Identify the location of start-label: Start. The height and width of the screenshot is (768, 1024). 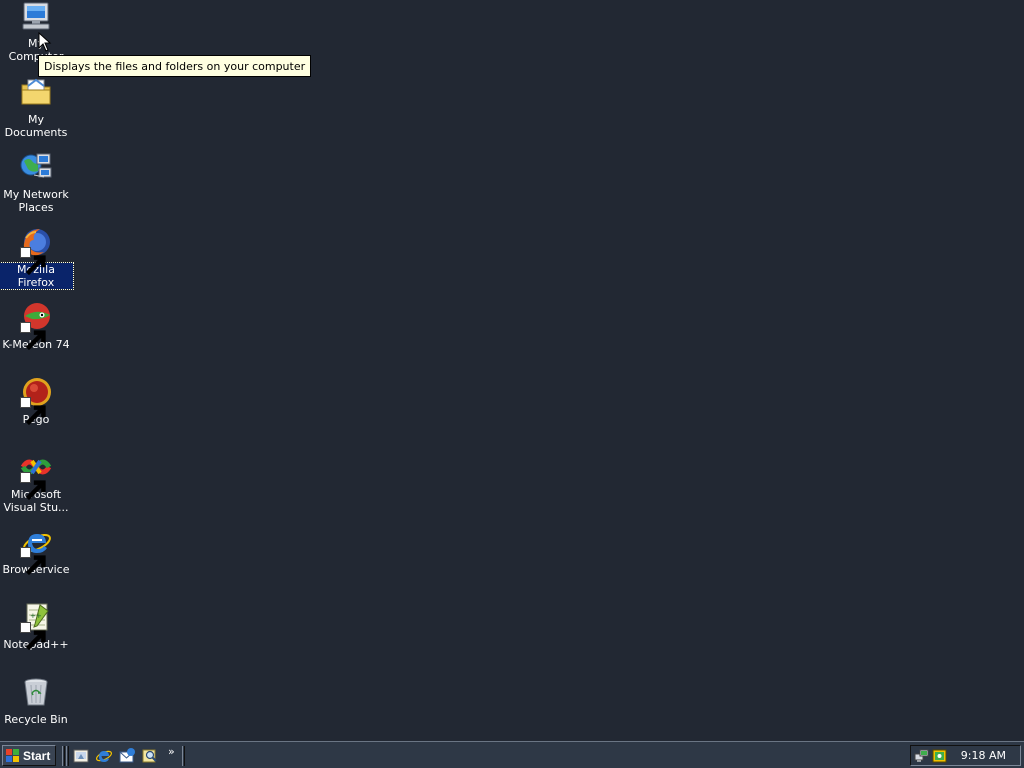
(37, 755).